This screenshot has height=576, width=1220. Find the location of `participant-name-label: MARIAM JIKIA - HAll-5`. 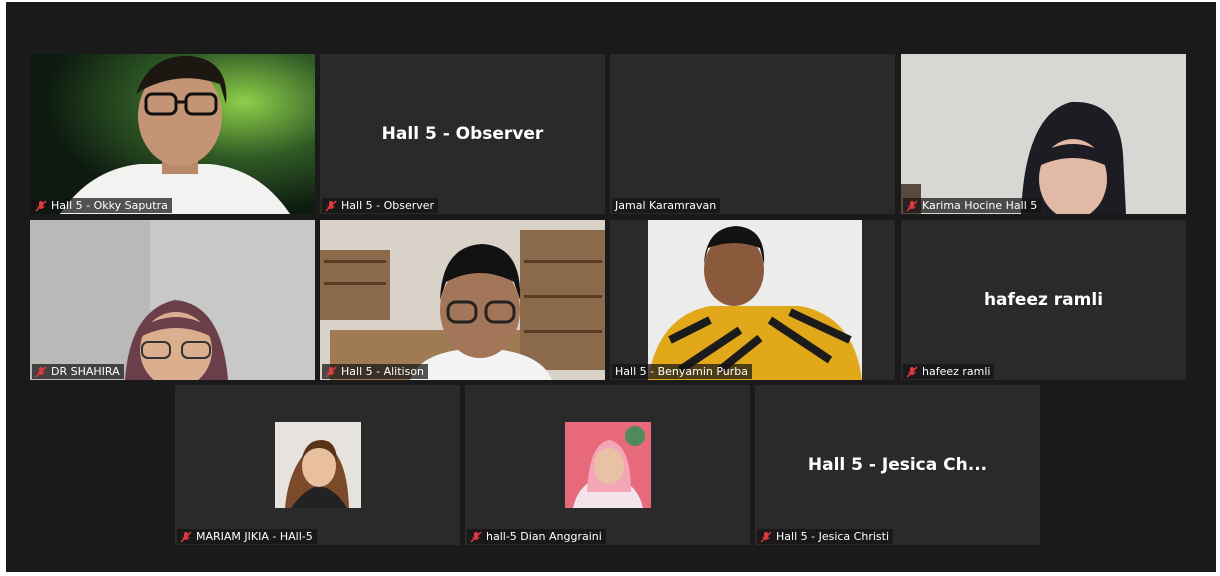

participant-name-label: MARIAM JIKIA - HAll-5 is located at coordinates (247, 536).